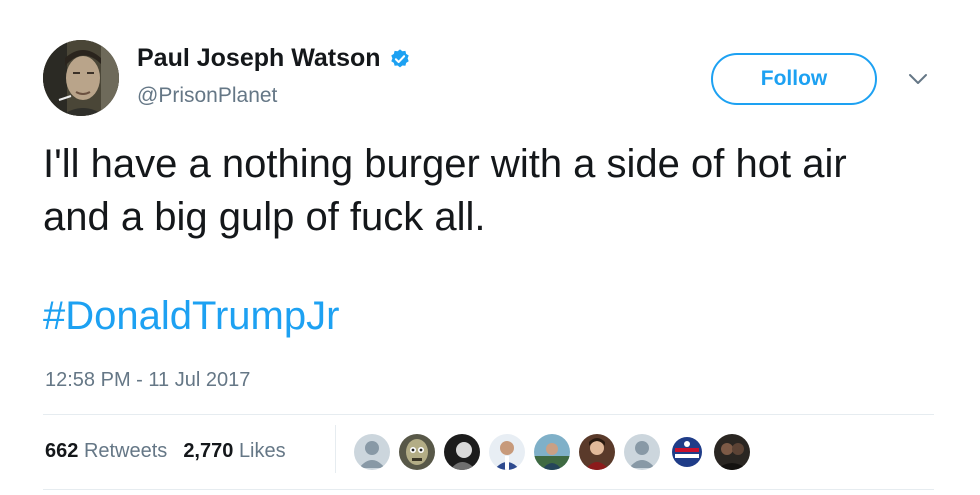  Describe the element at coordinates (125, 451) in the screenshot. I see `retweets-label: Retweets` at that location.